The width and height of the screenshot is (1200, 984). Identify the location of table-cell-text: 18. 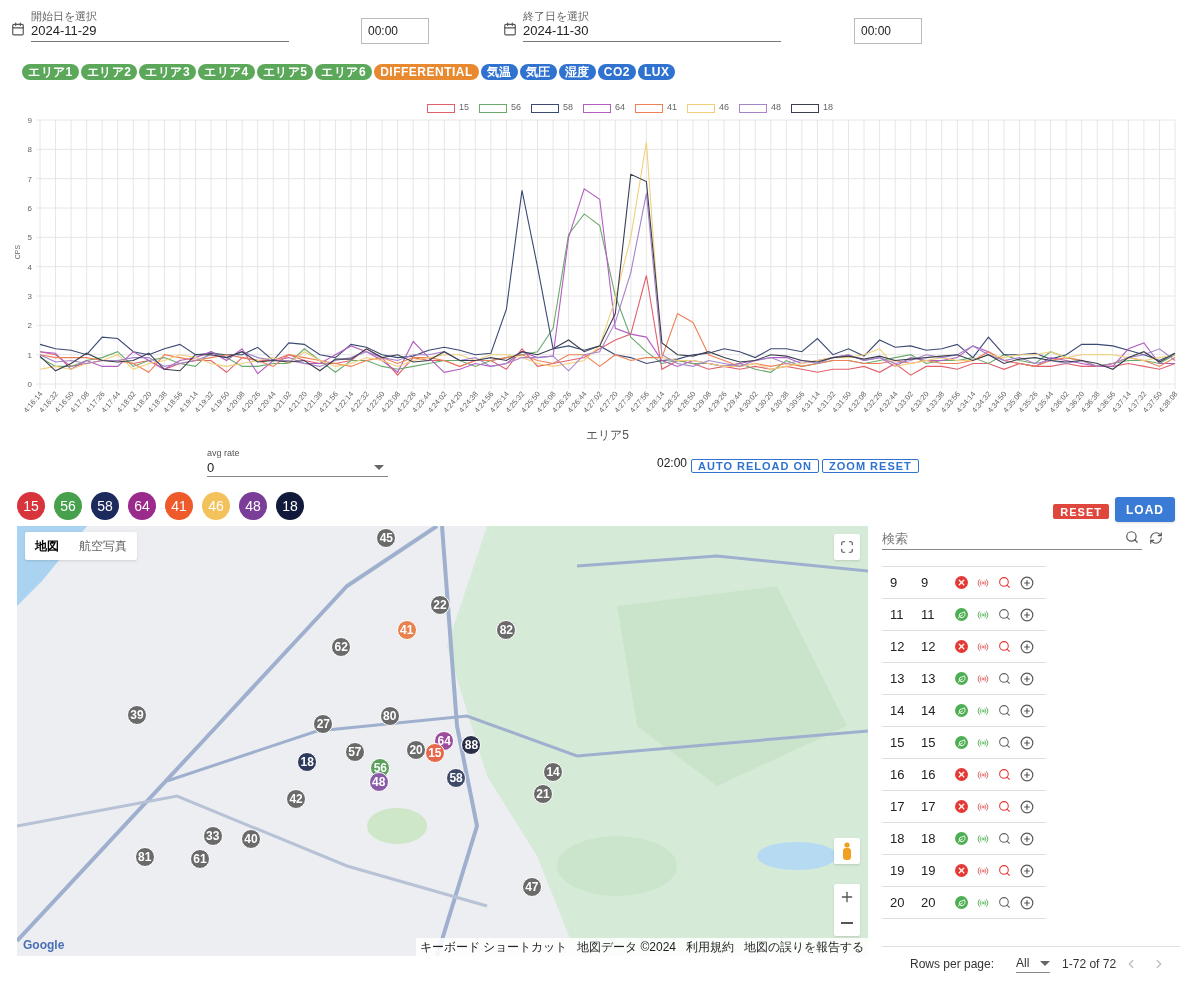
(928, 838).